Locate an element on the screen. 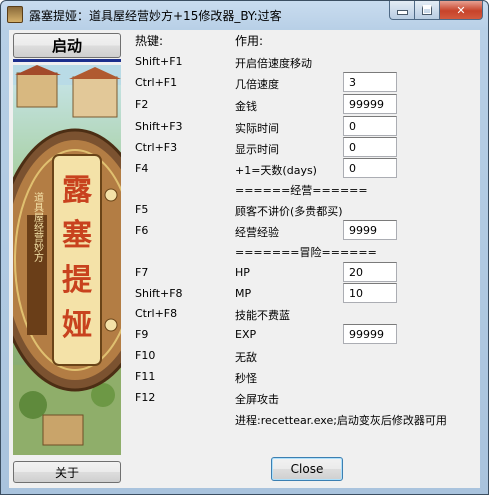  caption-buttons: ✕ is located at coordinates (436, 10).